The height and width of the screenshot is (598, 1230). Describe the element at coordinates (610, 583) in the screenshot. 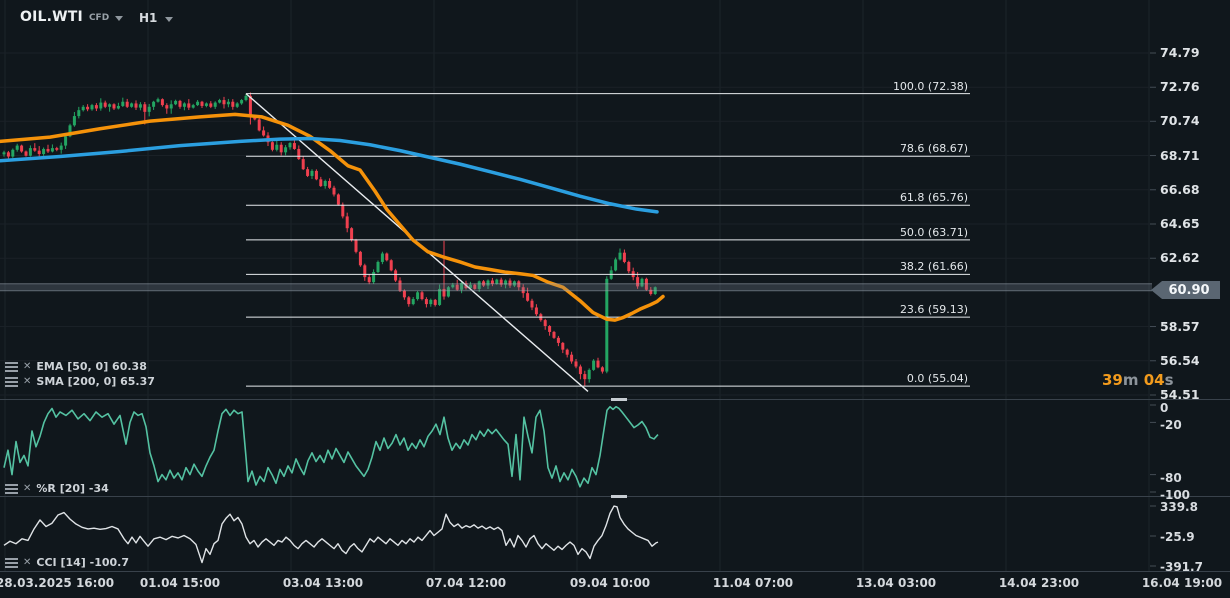

I see `time-tick-label: 09.04 10:00` at that location.